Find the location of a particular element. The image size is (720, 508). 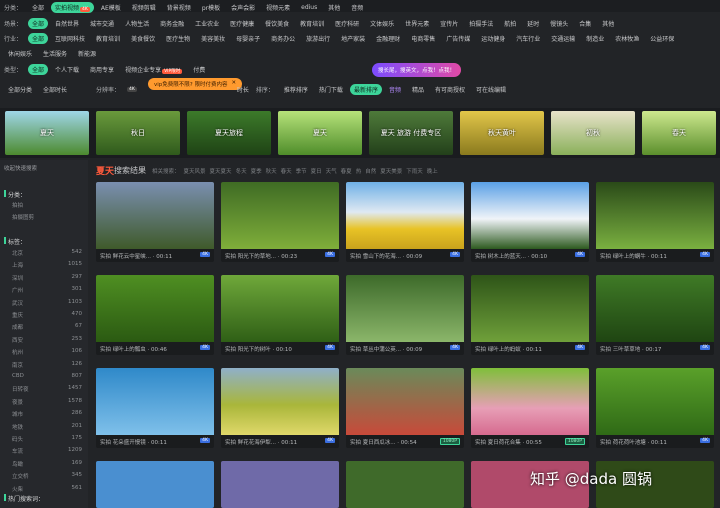

related-search-item: 夏日 is located at coordinates (316, 171).